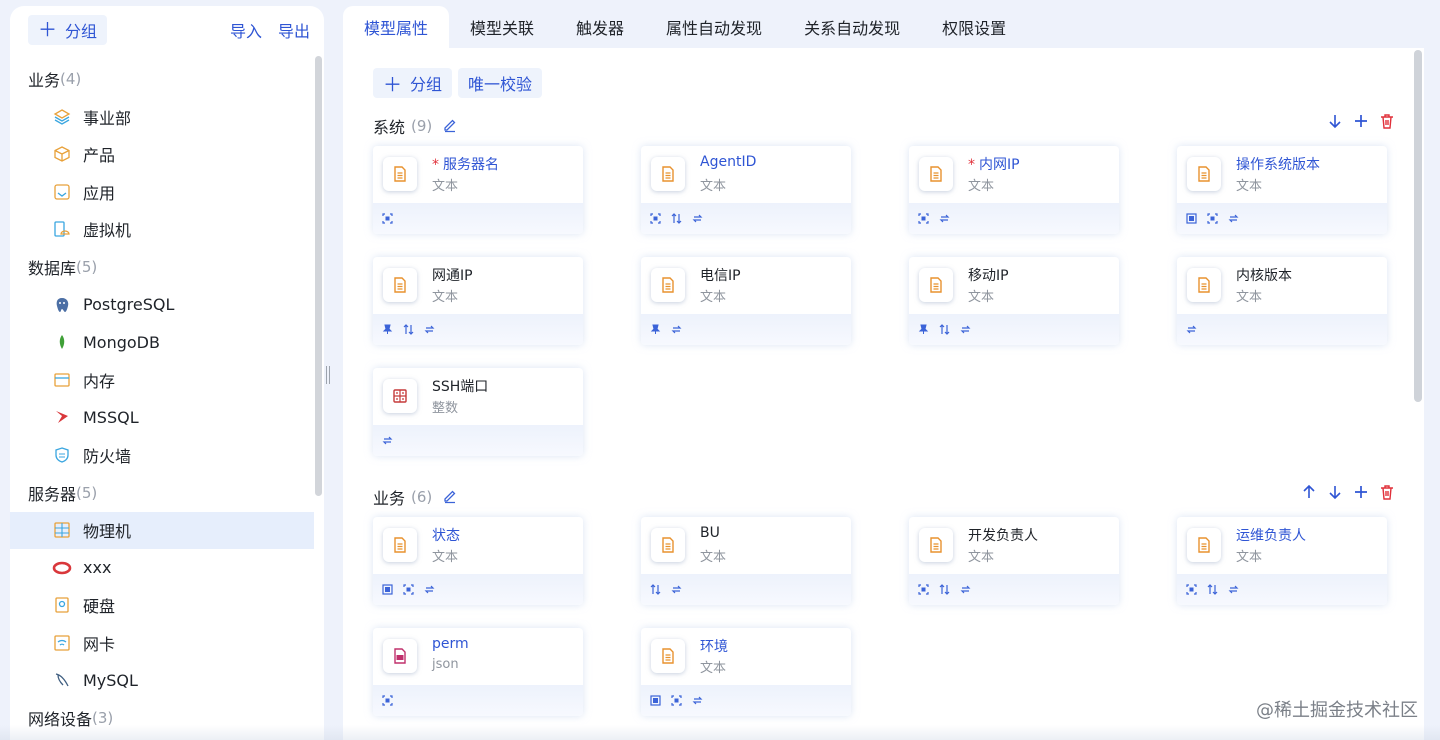 The width and height of the screenshot is (1440, 740). What do you see at coordinates (162, 192) in the screenshot?
I see `sidebar-item: 应用` at bounding box center [162, 192].